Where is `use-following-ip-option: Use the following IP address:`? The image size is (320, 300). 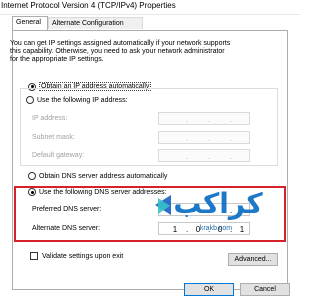 use-following-ip-option: Use the following IP address: is located at coordinates (78, 100).